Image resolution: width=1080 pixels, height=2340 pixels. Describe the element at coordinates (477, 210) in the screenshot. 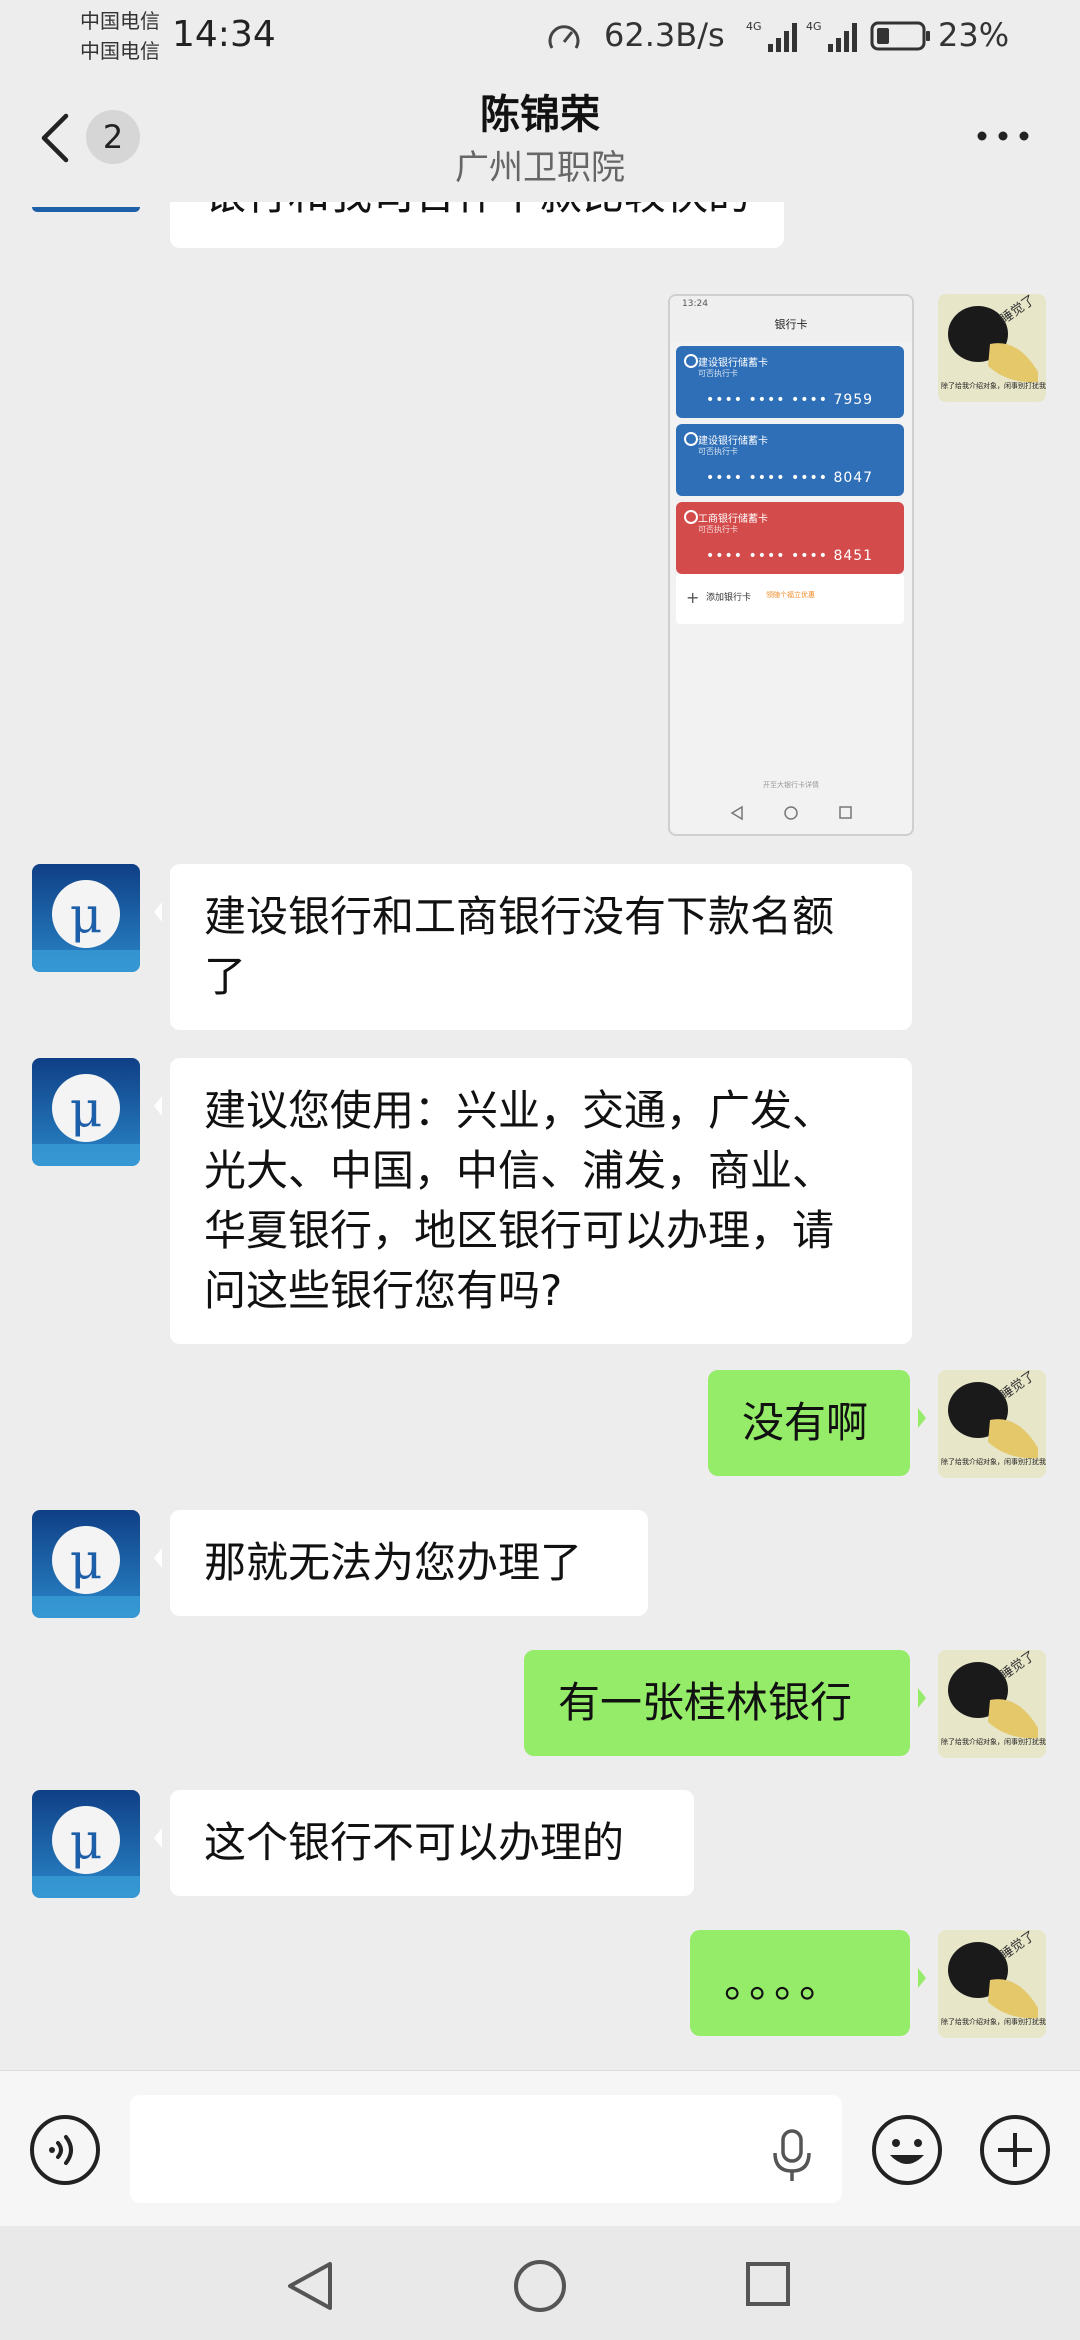

I see `message-text: 银行和我司合作下款比较快的` at that location.